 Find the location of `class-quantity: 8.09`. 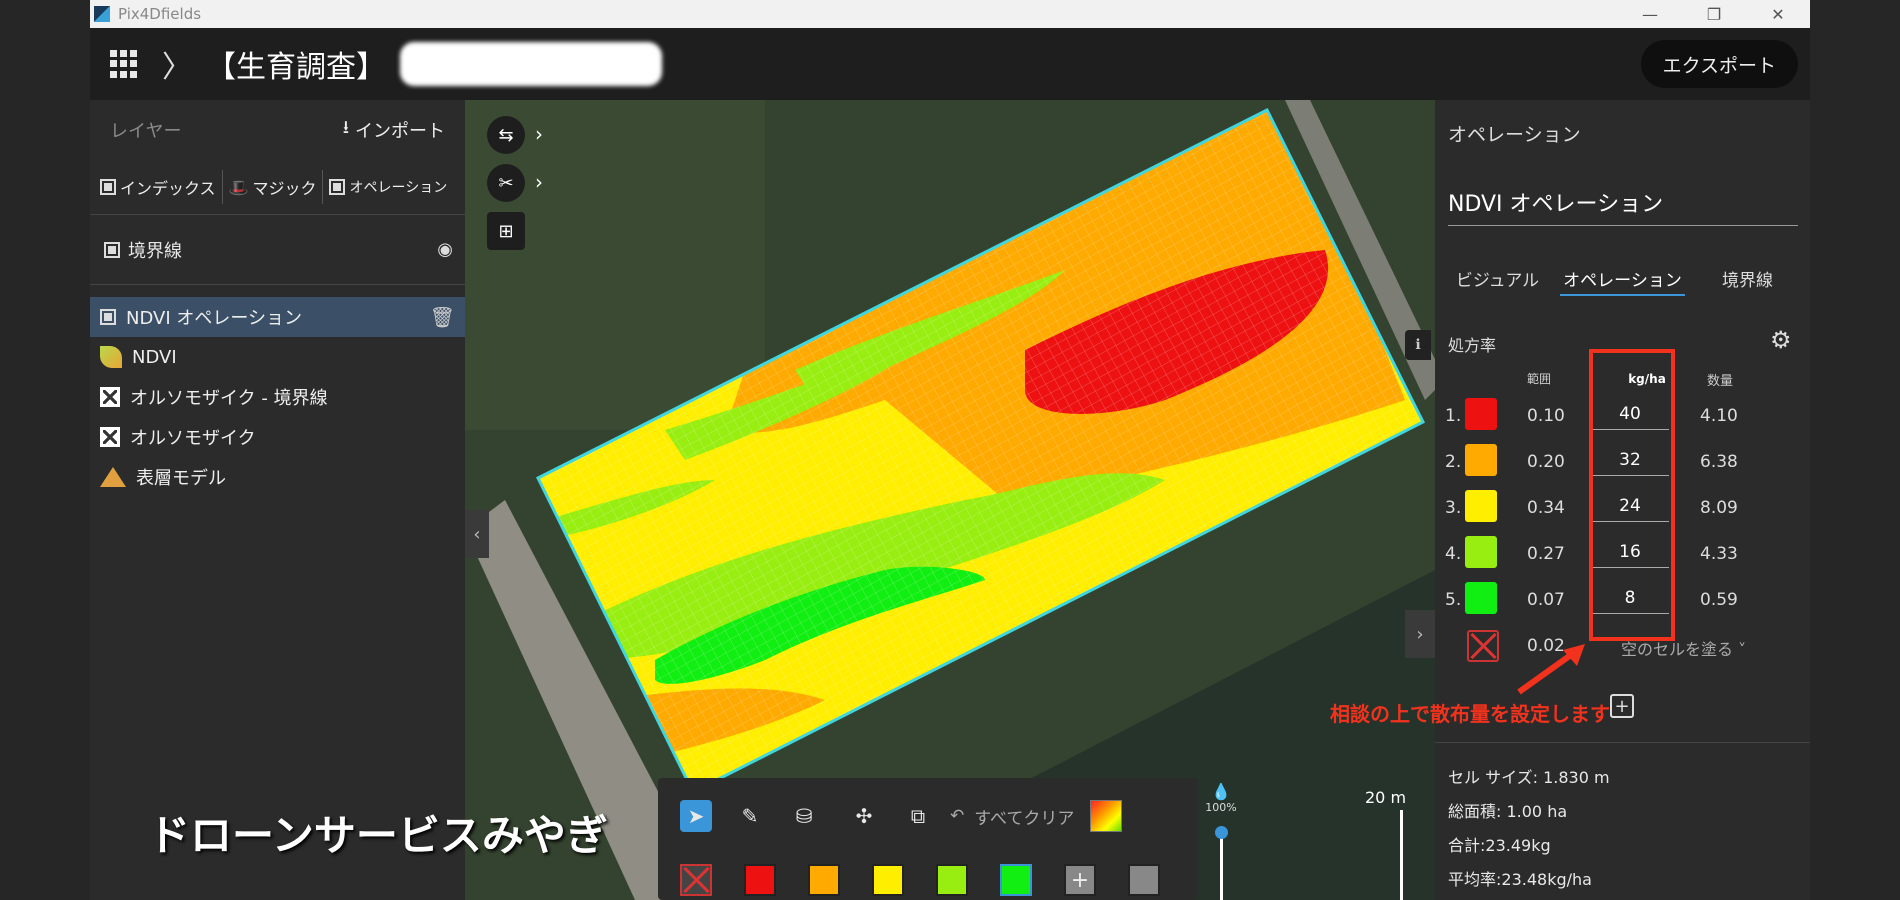

class-quantity: 8.09 is located at coordinates (1719, 508).